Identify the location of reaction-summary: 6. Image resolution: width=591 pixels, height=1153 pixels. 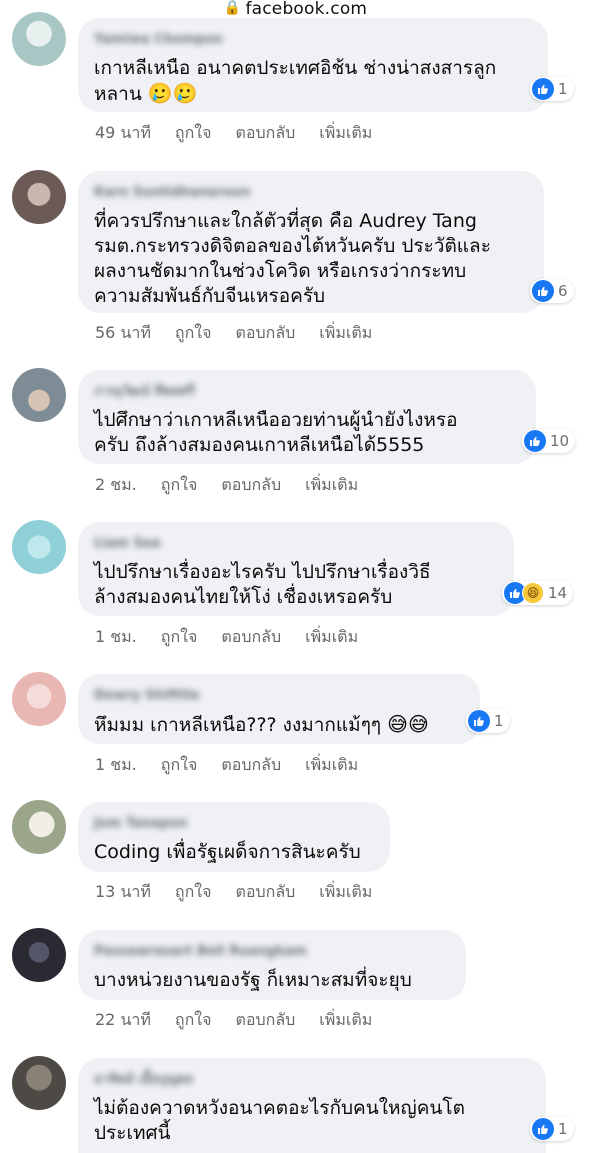
(552, 291).